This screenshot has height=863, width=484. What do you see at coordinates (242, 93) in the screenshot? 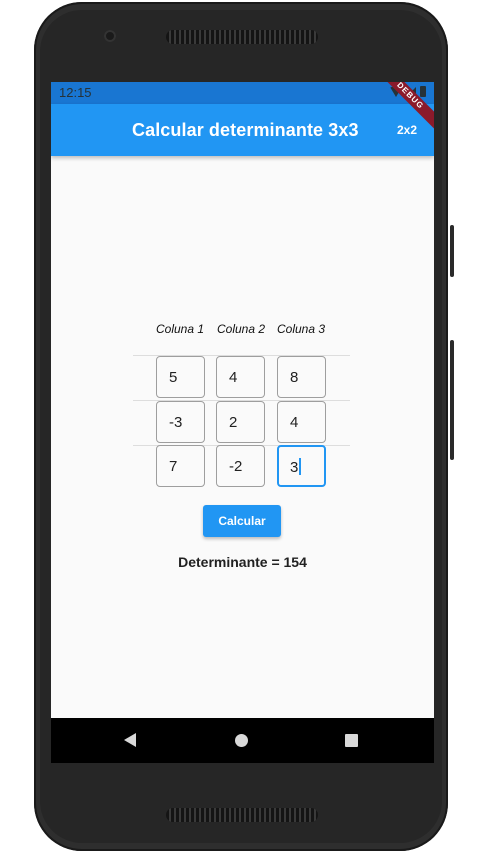
I see `status-bar: 12:15` at bounding box center [242, 93].